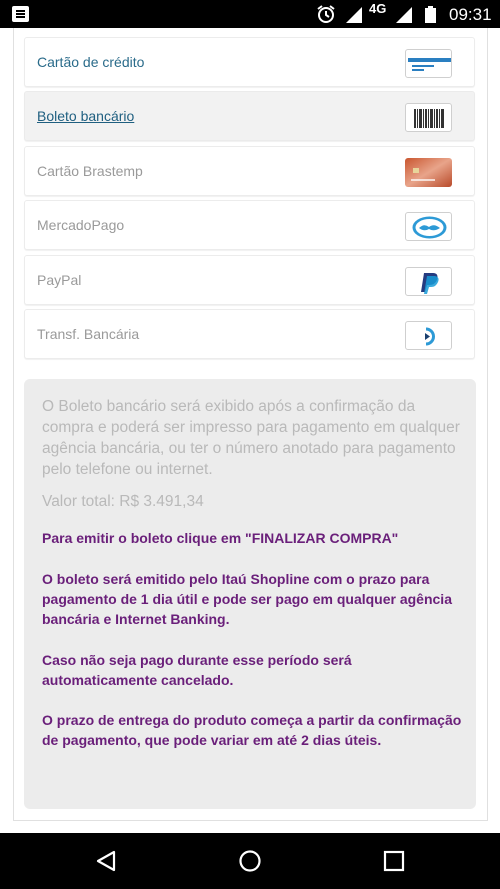  What do you see at coordinates (428, 281) in the screenshot?
I see `paypal-icon` at bounding box center [428, 281].